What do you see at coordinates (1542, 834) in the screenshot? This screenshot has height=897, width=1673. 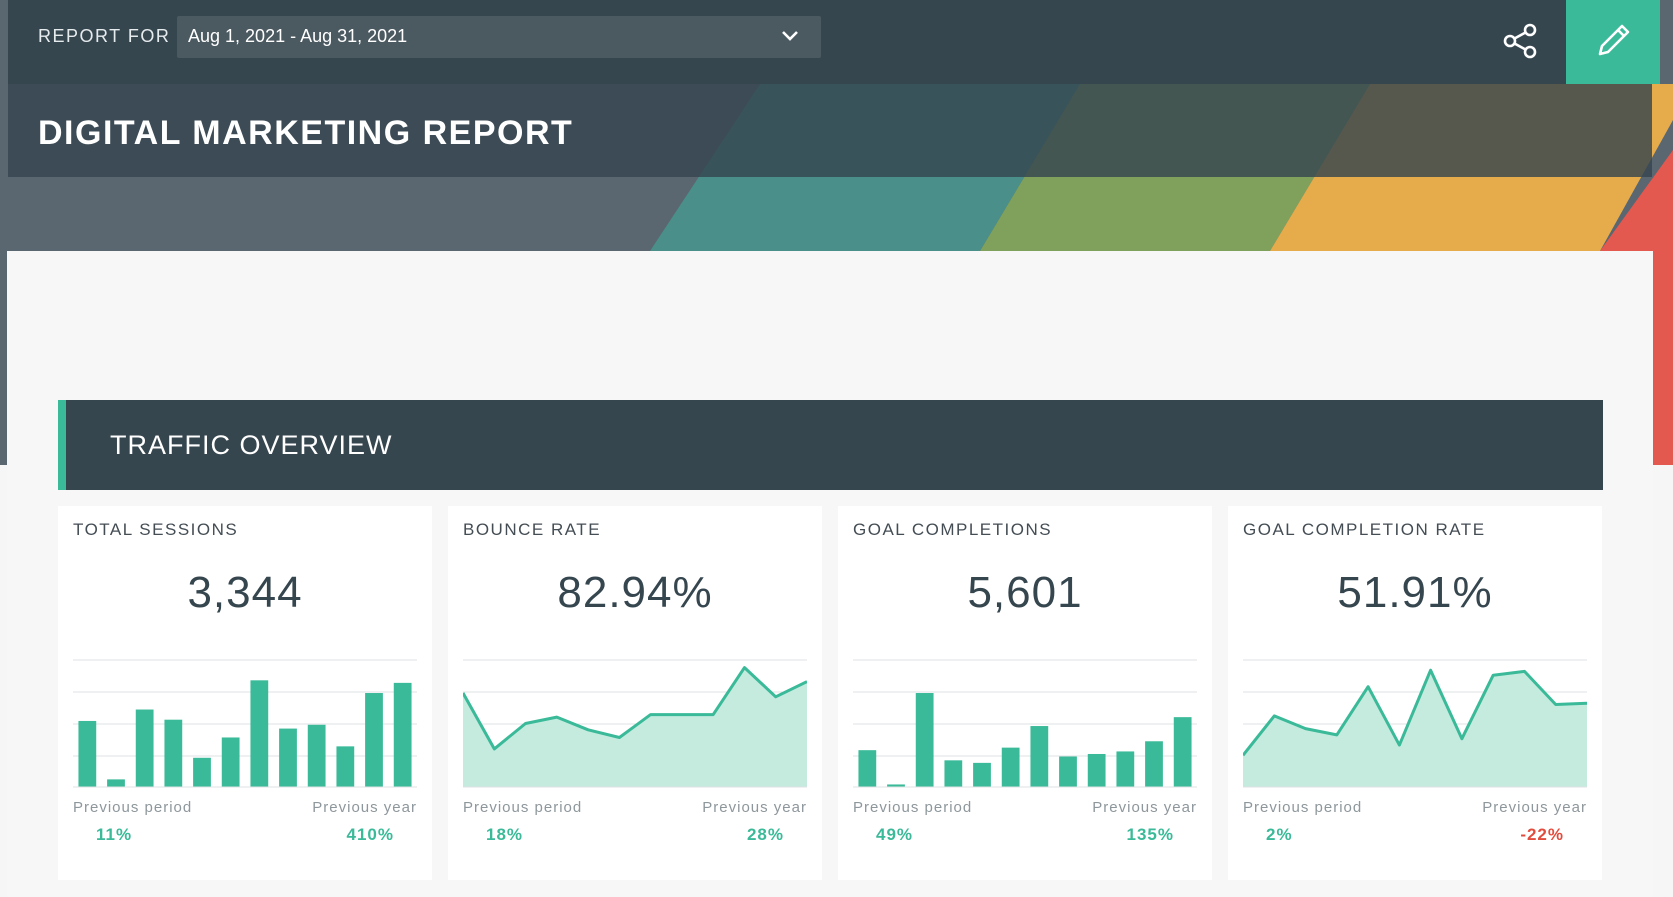 I see `previous-year-change: -22%` at bounding box center [1542, 834].